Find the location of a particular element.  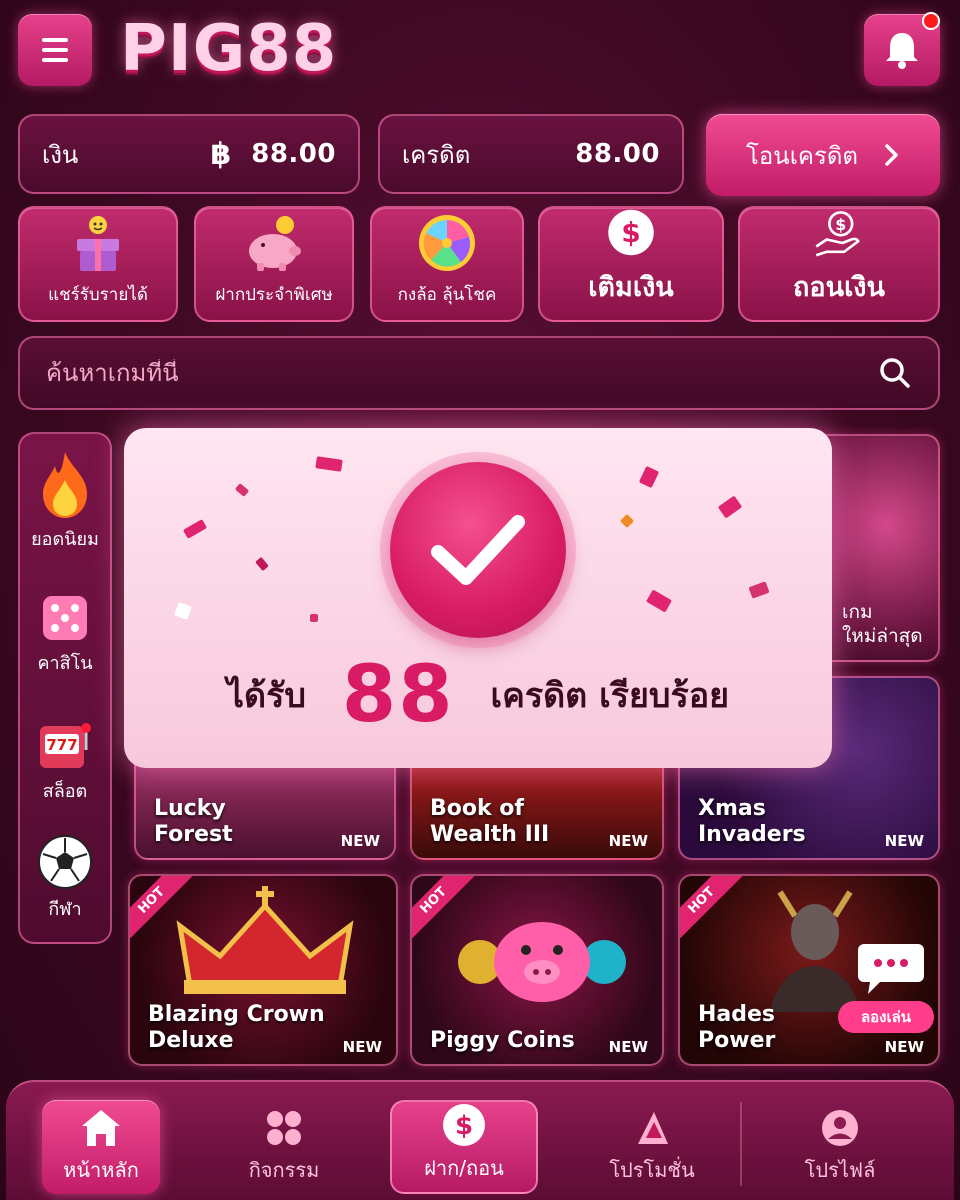

game-title-line: Piggy Coins is located at coordinates (502, 1040).